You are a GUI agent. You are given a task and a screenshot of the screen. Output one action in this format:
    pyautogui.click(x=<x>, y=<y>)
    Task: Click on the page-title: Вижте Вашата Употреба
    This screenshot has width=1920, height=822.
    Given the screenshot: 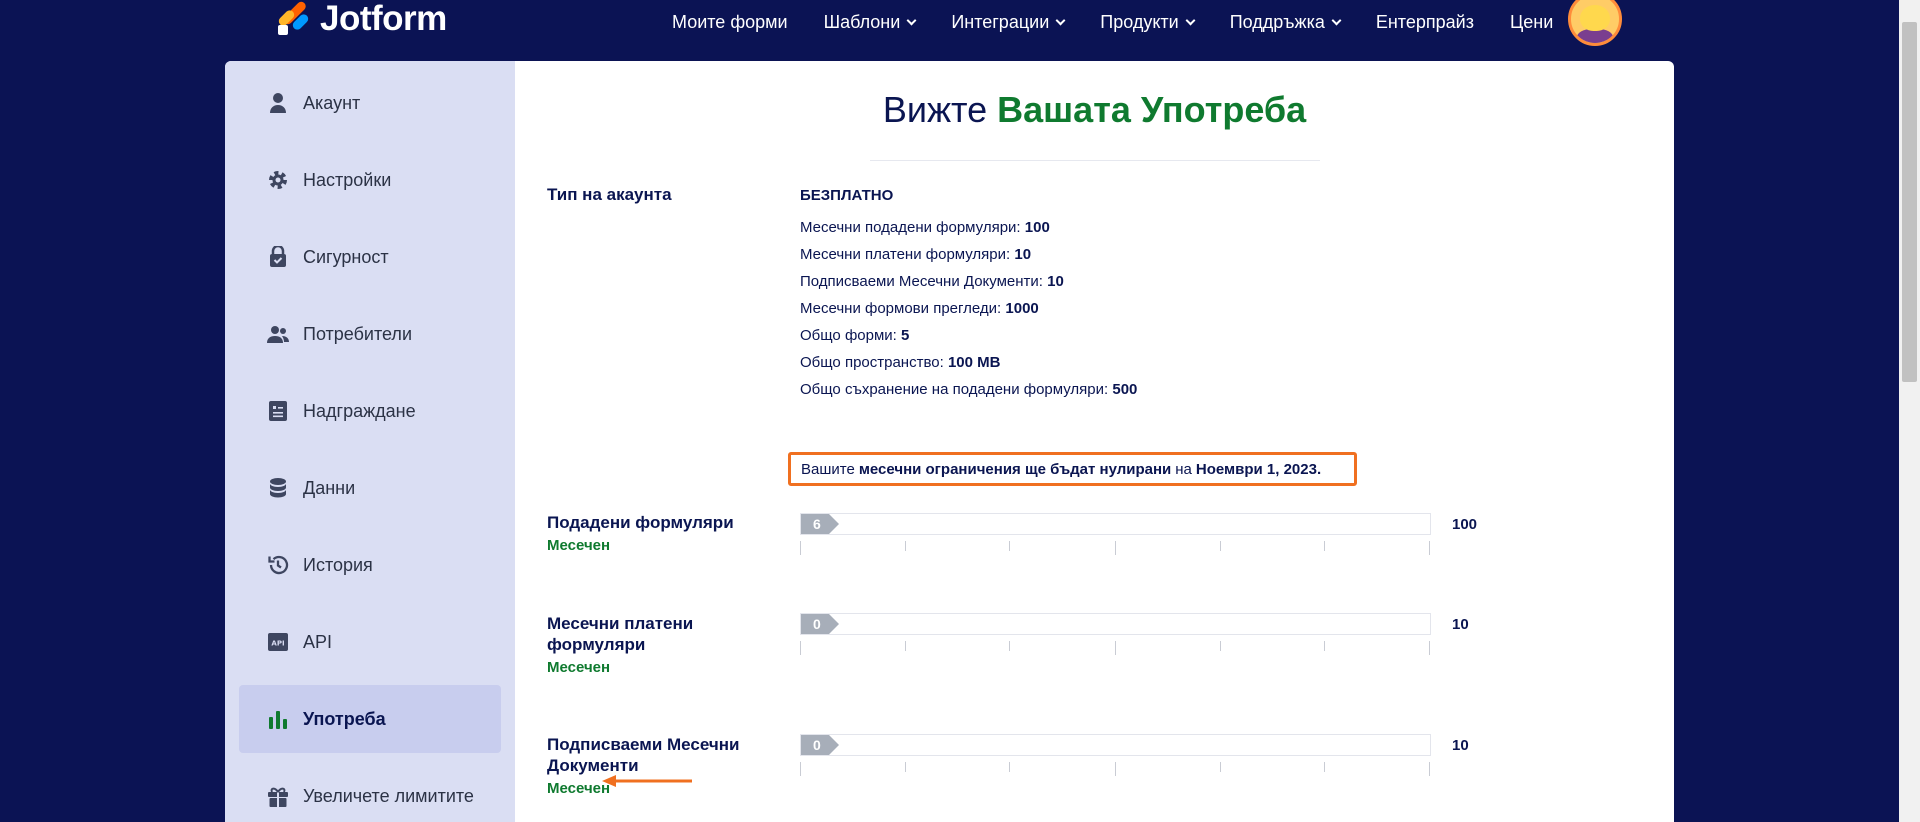 What is the action you would take?
    pyautogui.click(x=1094, y=110)
    